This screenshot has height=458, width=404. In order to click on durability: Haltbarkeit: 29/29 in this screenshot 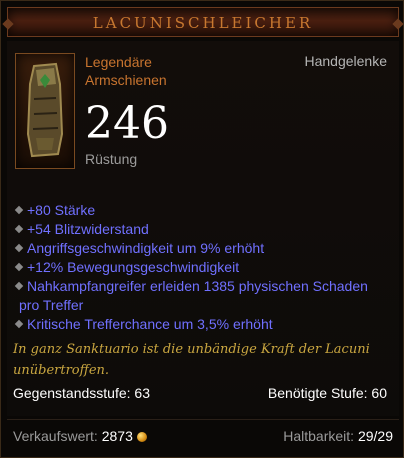, I will do `click(338, 436)`.